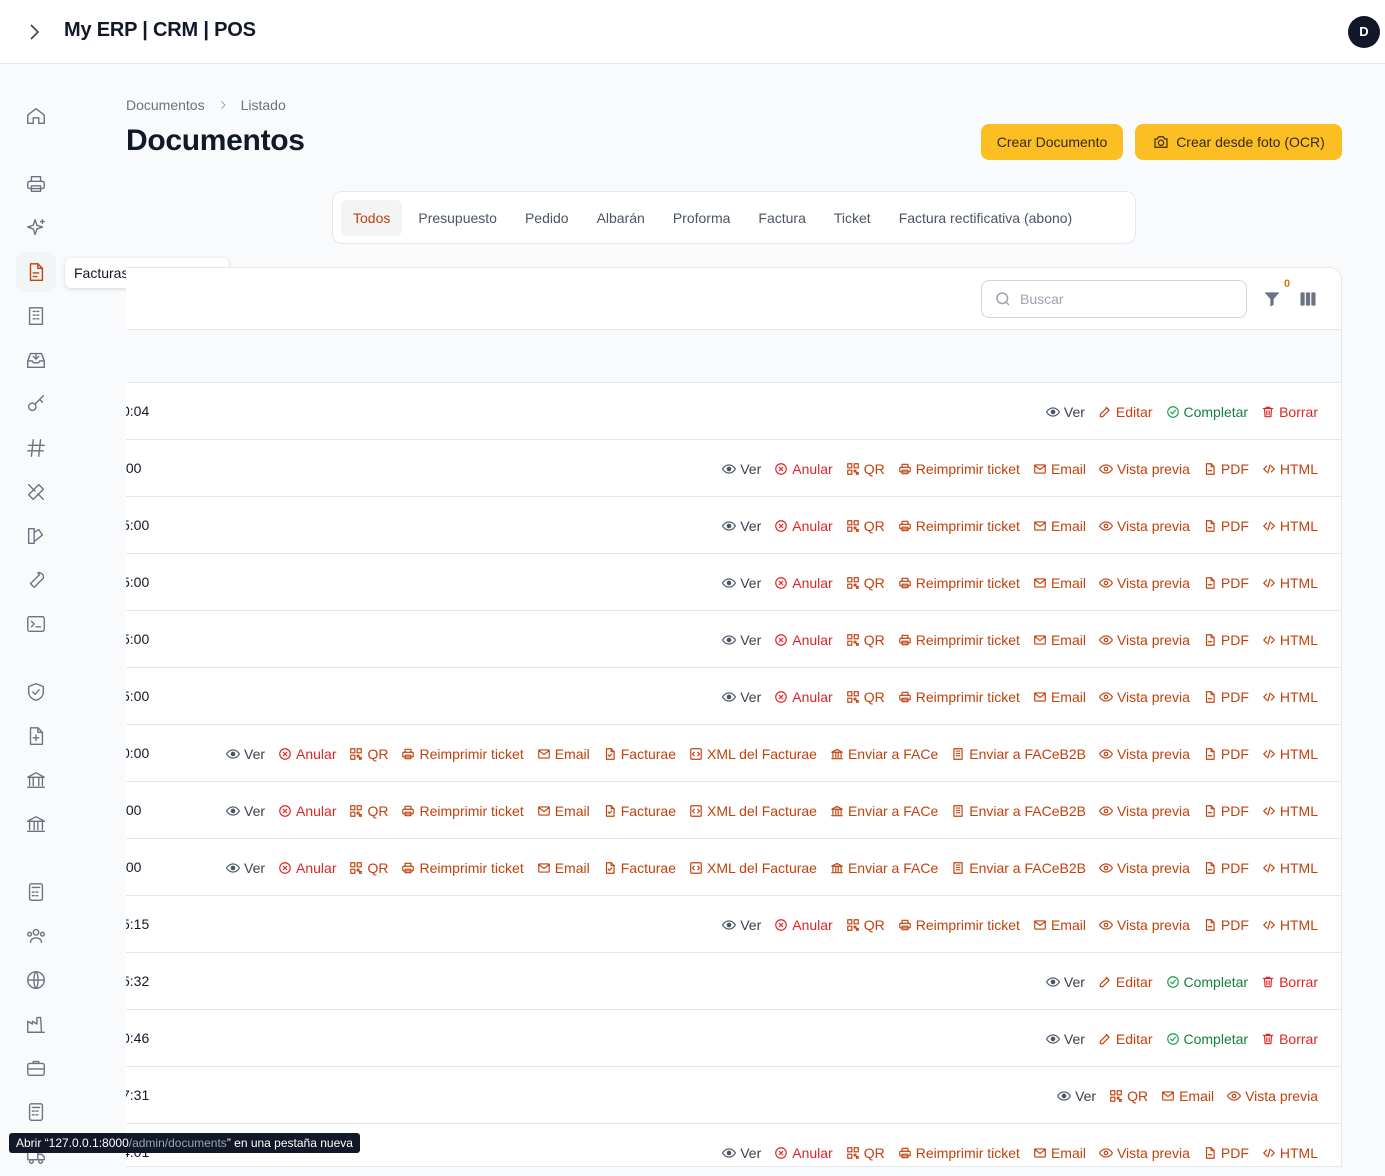 This screenshot has height=1176, width=1385. I want to click on sidebar-item-shield-check, so click(36, 692).